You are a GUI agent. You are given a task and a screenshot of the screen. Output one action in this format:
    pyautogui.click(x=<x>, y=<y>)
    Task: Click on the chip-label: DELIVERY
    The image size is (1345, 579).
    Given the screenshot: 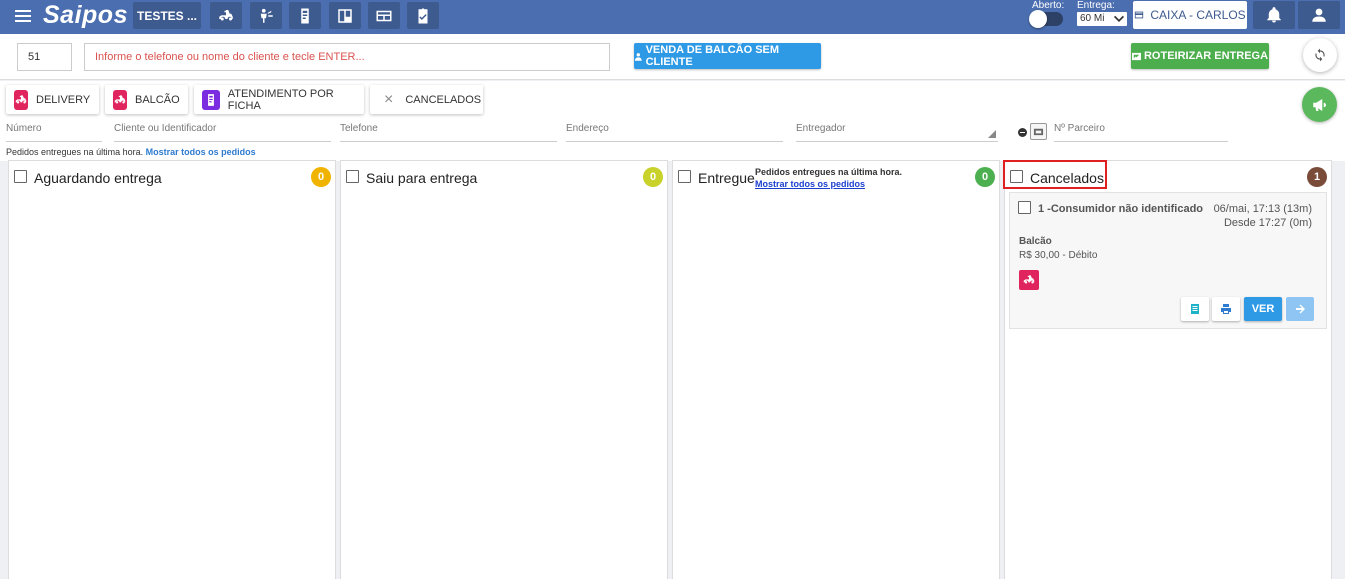 What is the action you would take?
    pyautogui.click(x=63, y=99)
    